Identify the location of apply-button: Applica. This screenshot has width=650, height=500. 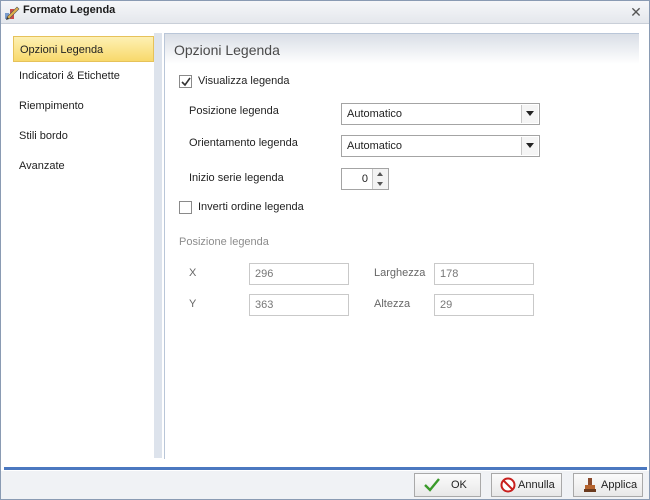
(608, 485).